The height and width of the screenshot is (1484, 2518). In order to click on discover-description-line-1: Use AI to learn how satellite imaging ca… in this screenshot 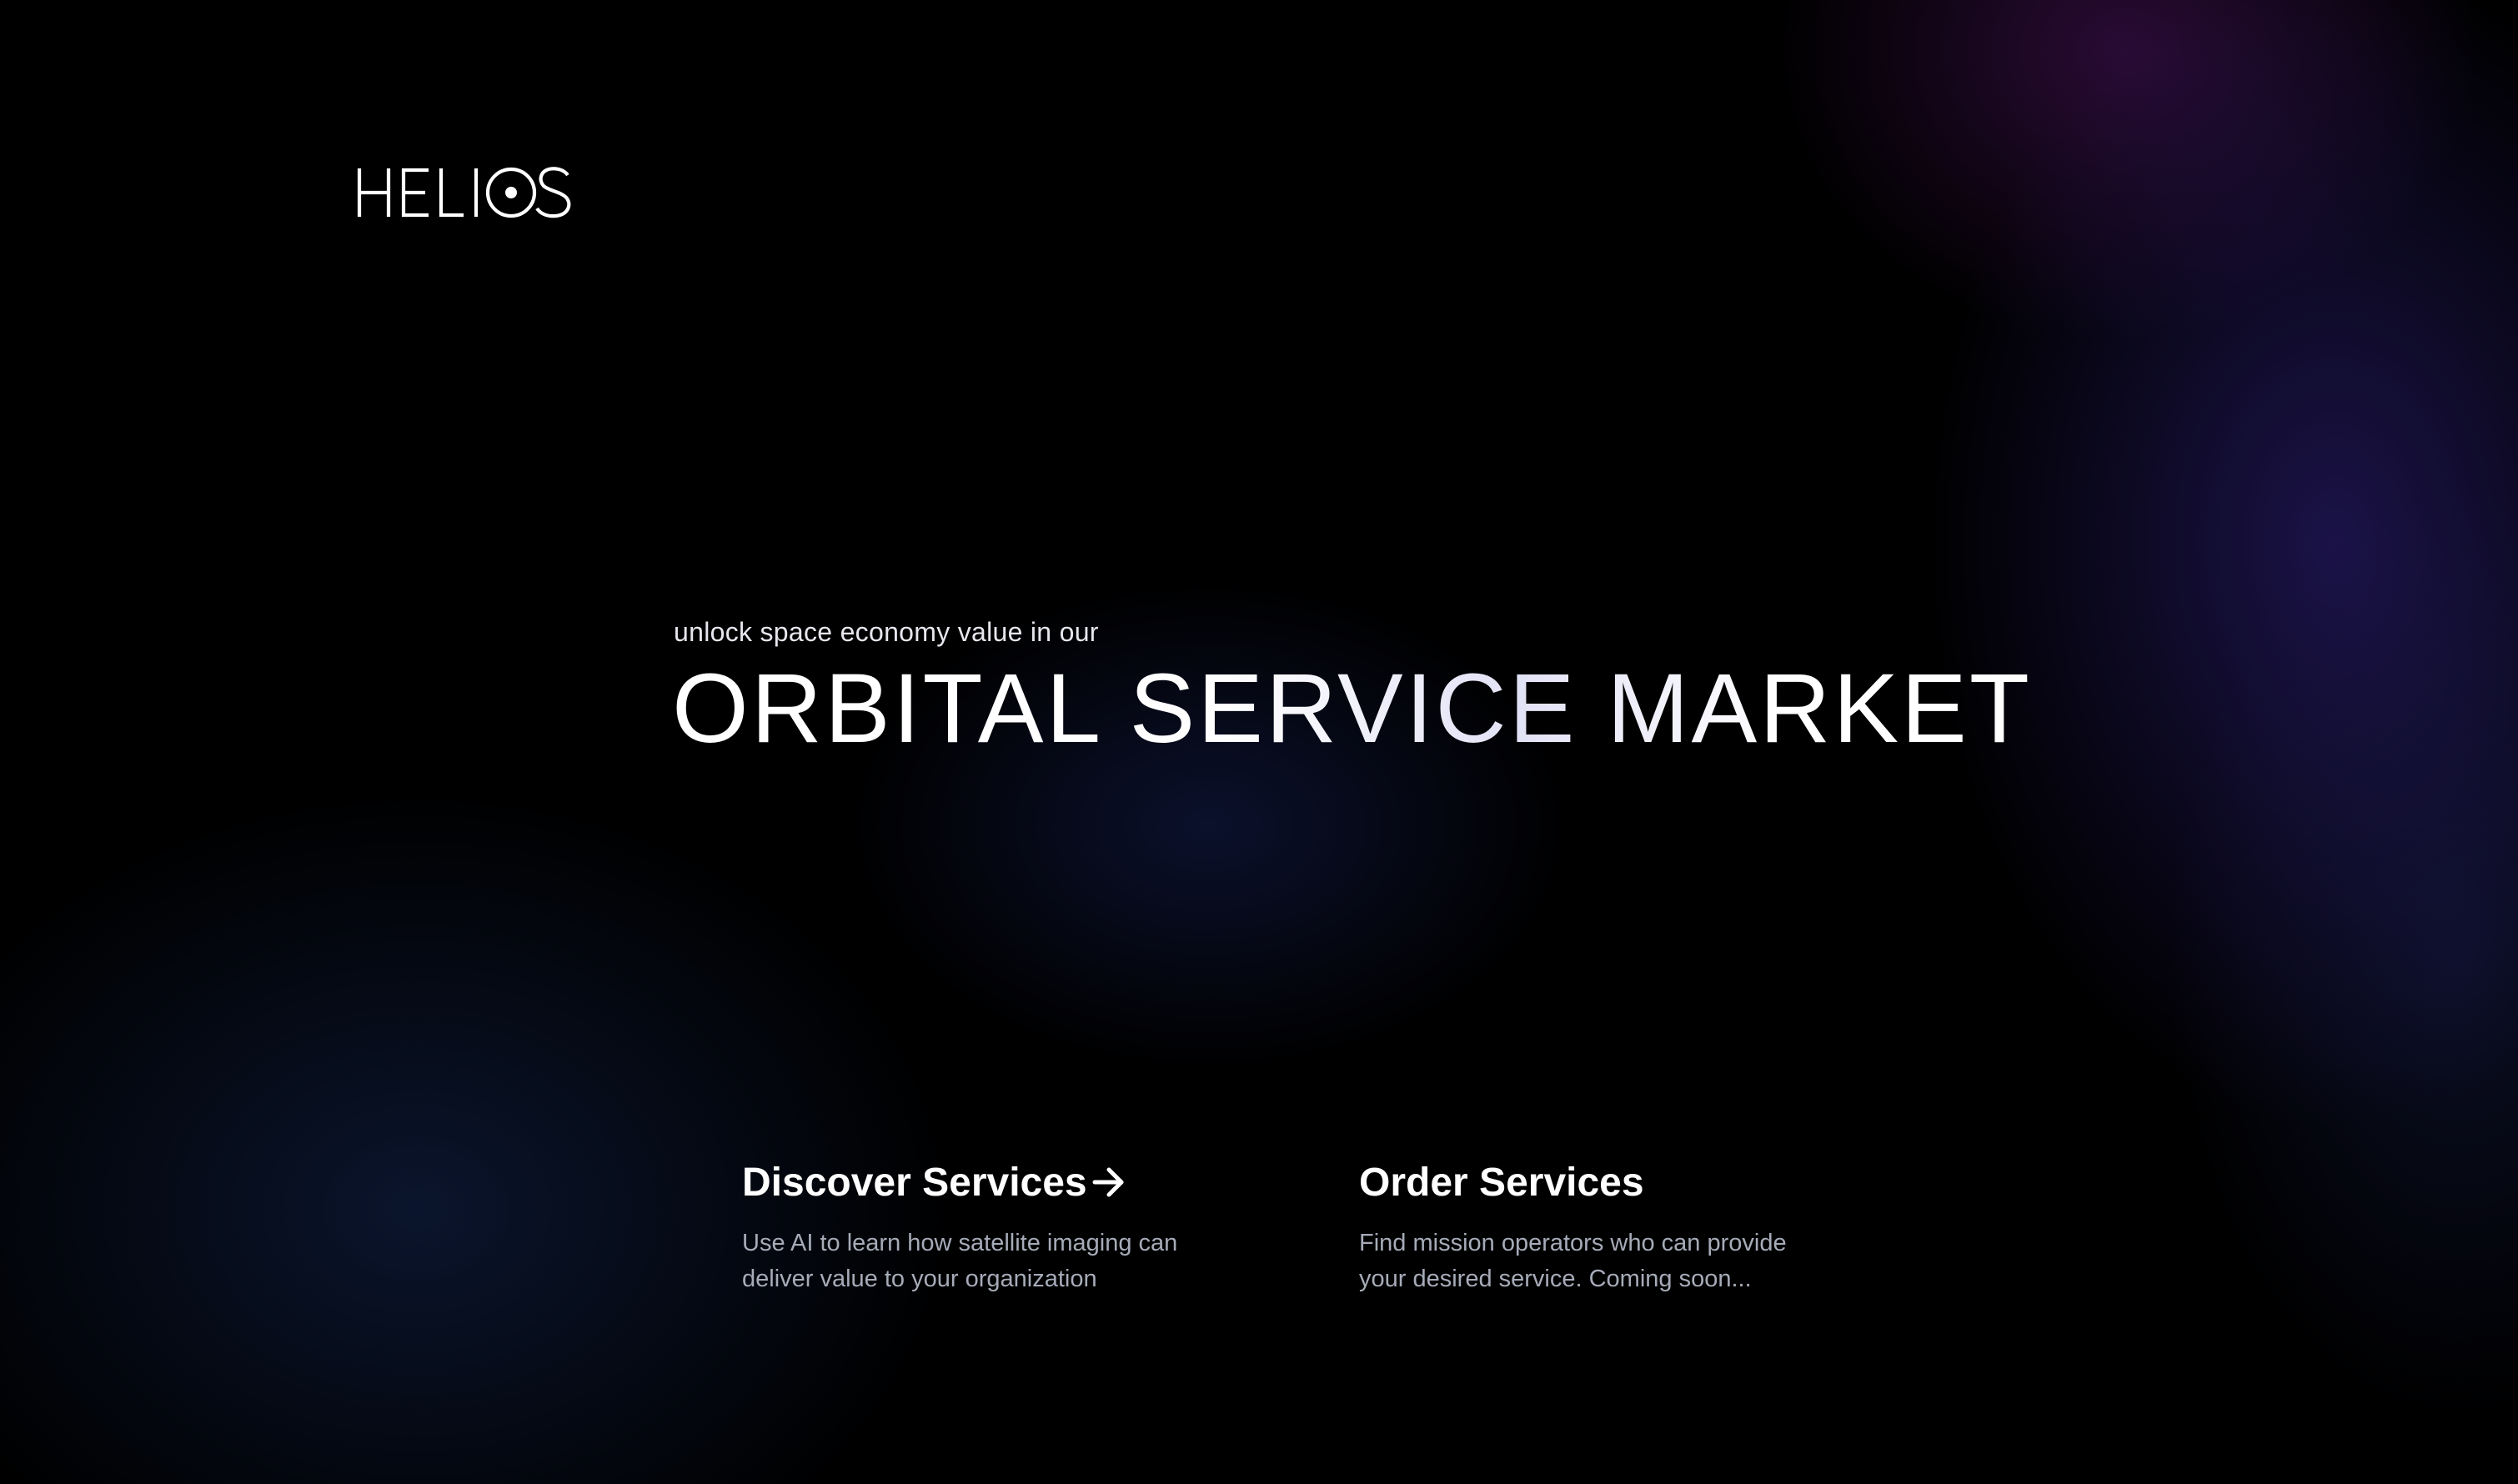, I will do `click(960, 1243)`.